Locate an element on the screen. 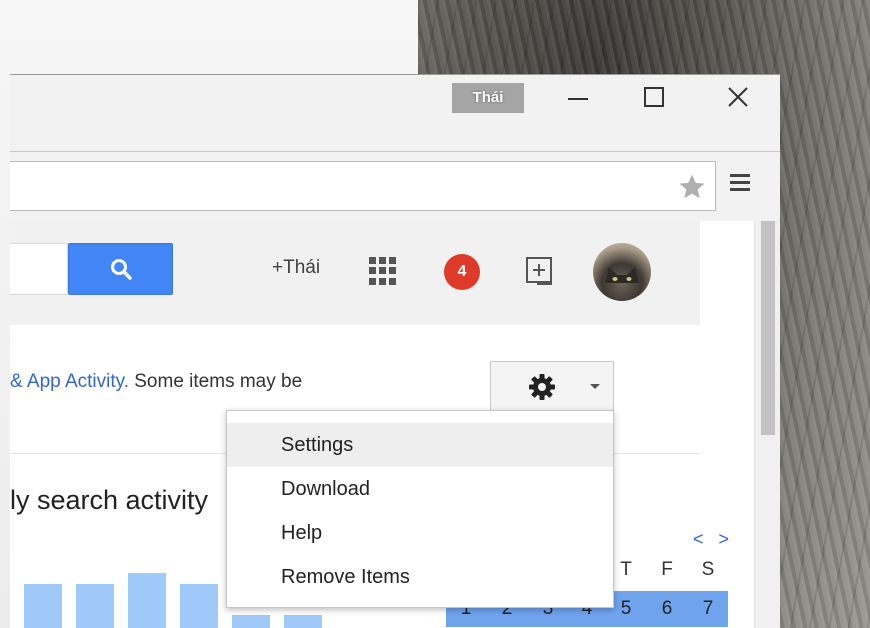 Image resolution: width=870 pixels, height=628 pixels. google-header: +Thái 4 is located at coordinates (355, 273).